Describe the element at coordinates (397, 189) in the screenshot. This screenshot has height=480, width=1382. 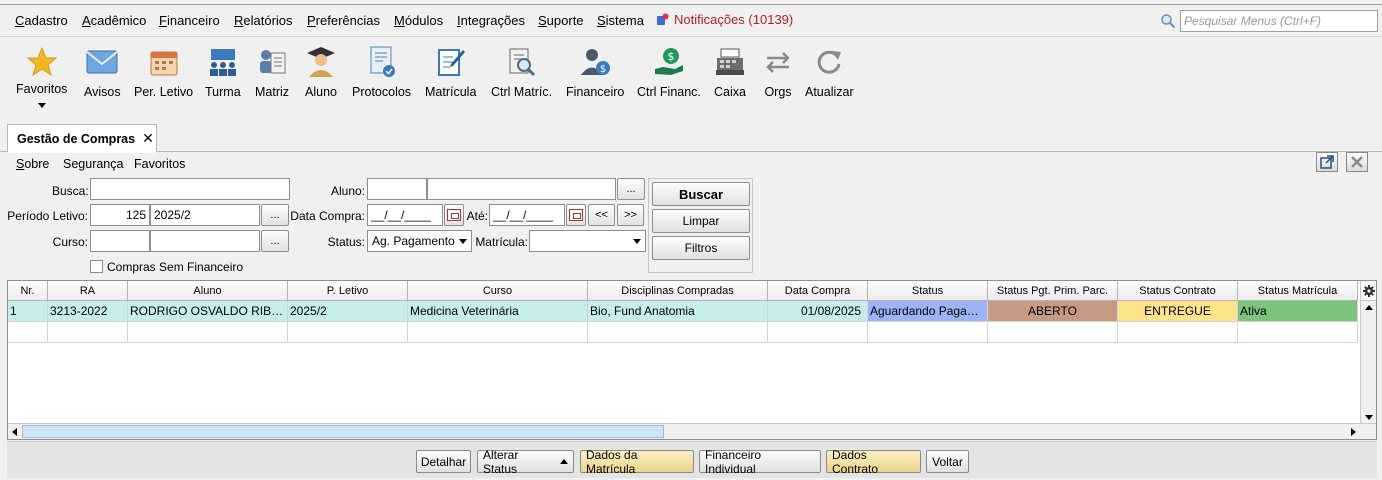
I see `aluno-code-input` at that location.